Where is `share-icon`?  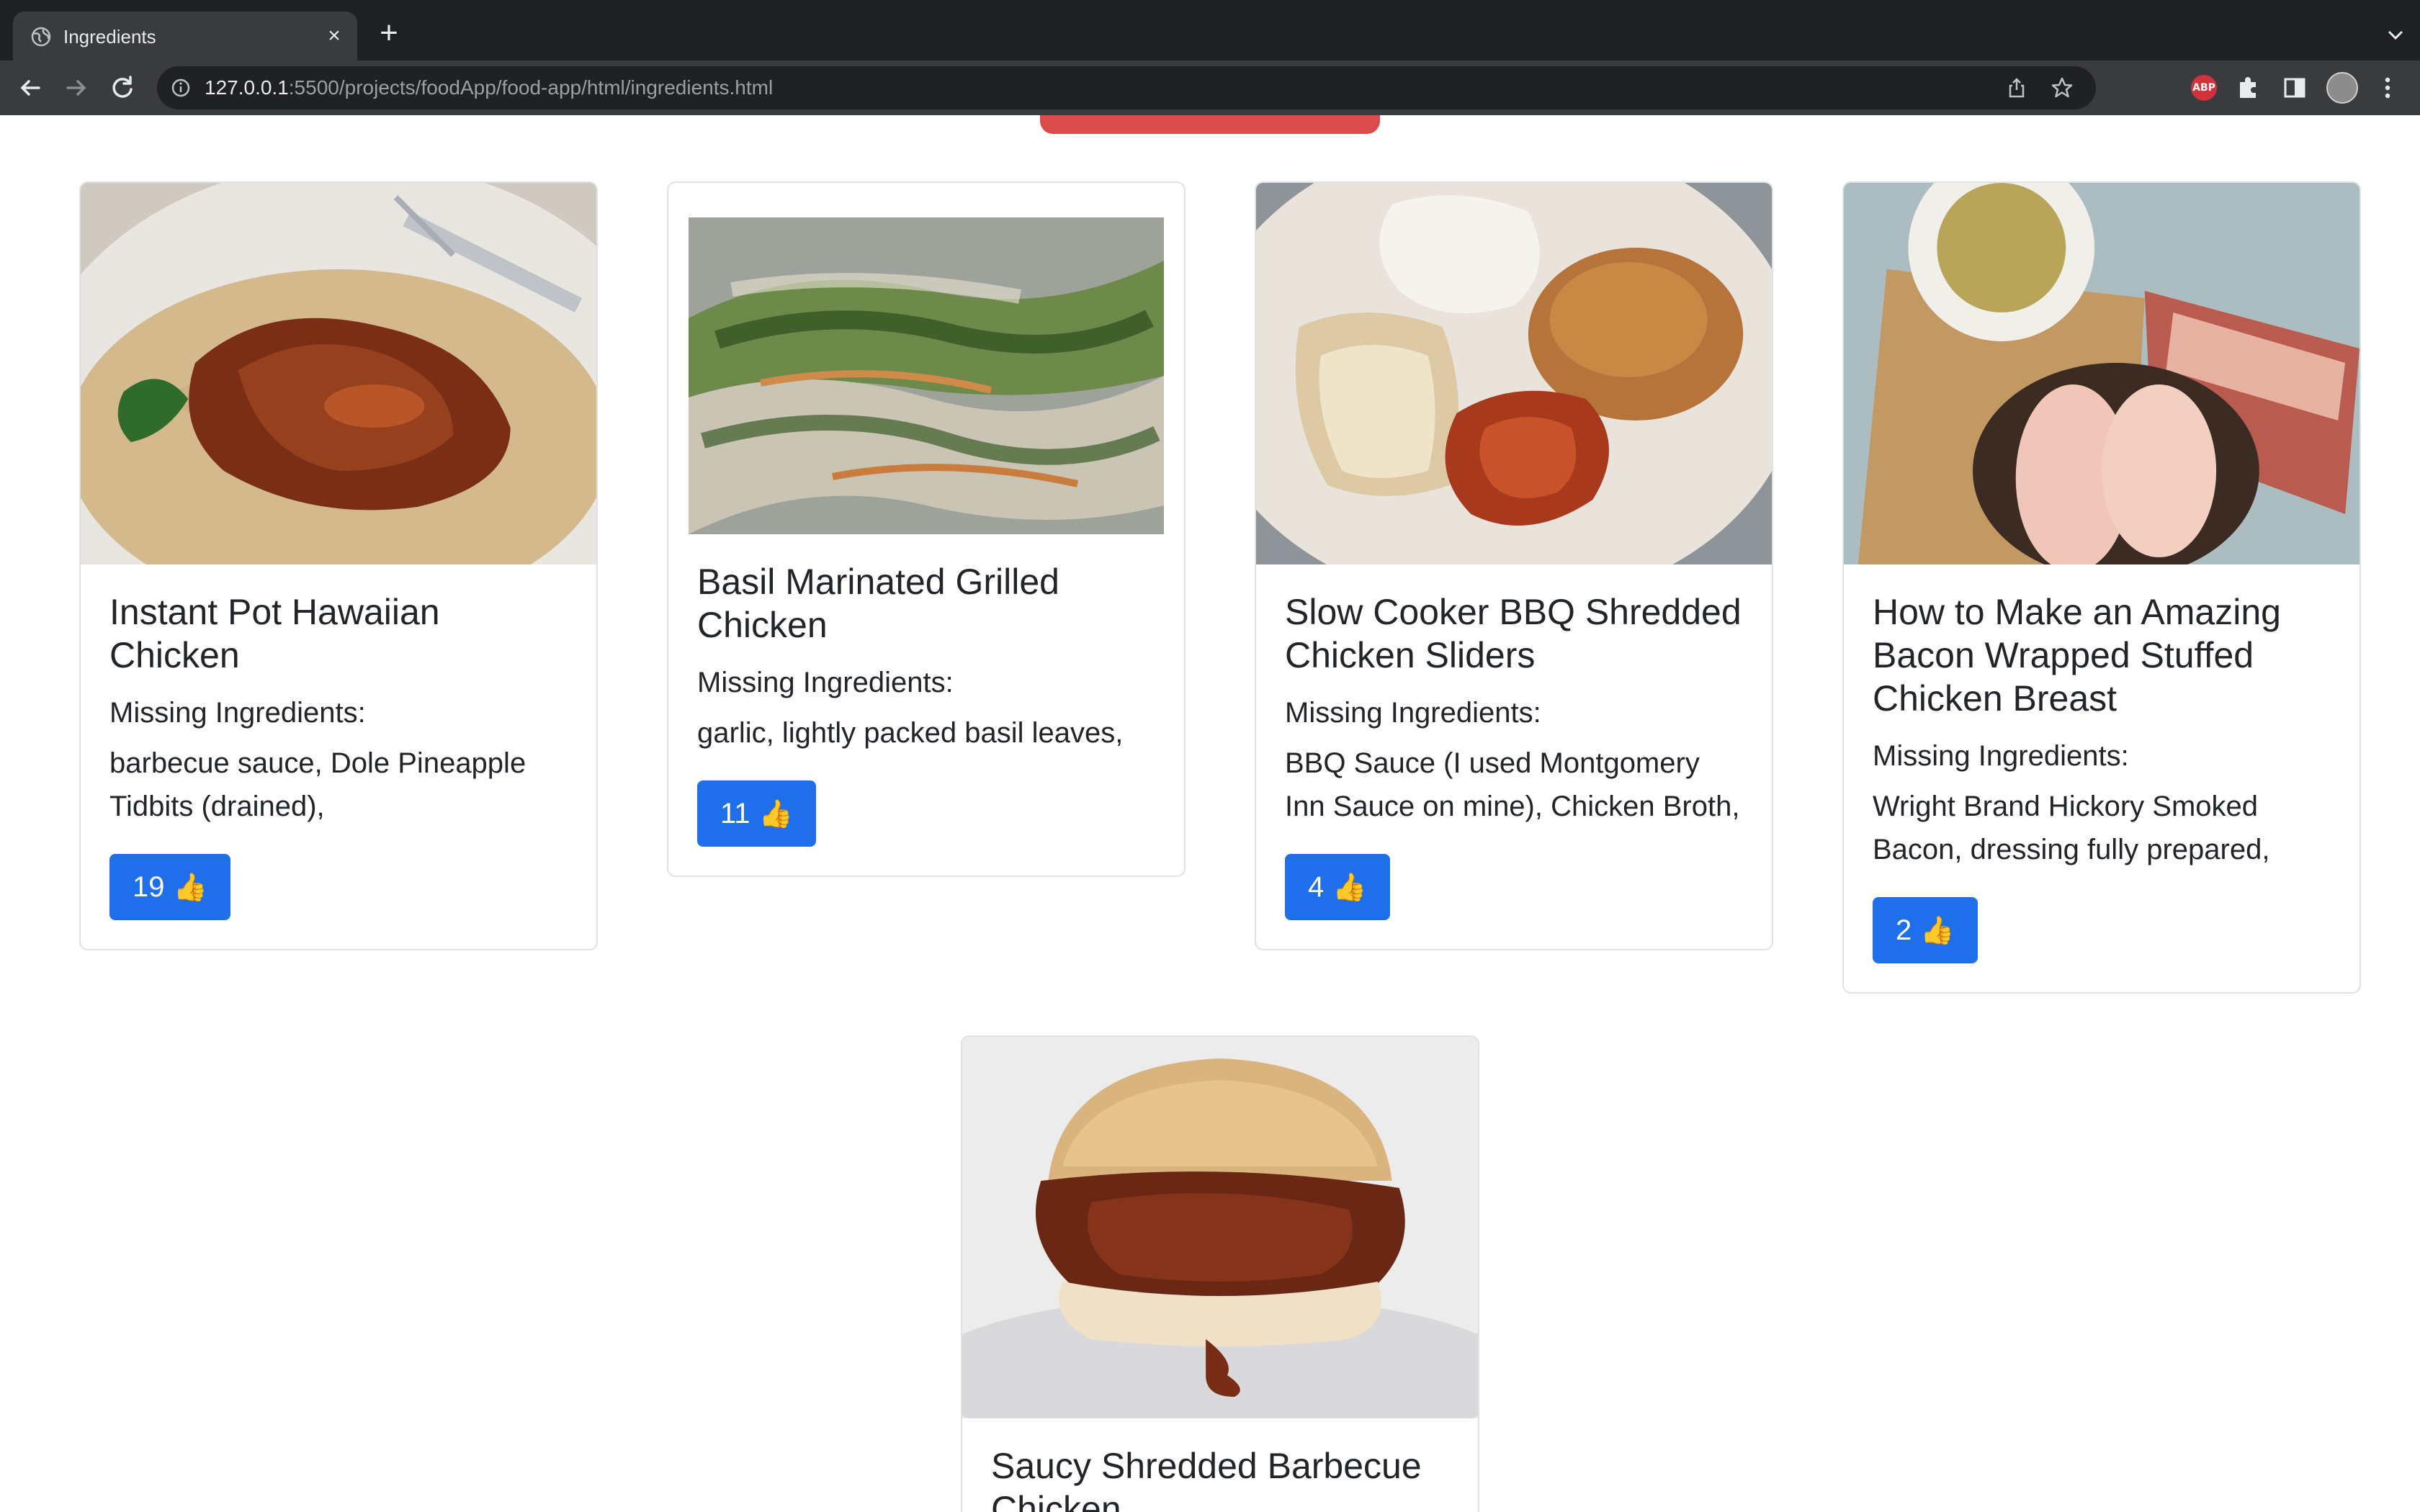
share-icon is located at coordinates (2016, 87).